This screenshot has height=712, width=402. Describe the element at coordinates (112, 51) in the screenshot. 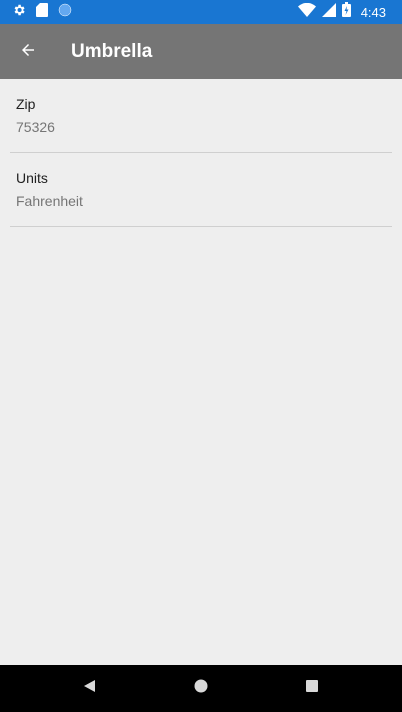

I see `page-title: Umbrella` at that location.